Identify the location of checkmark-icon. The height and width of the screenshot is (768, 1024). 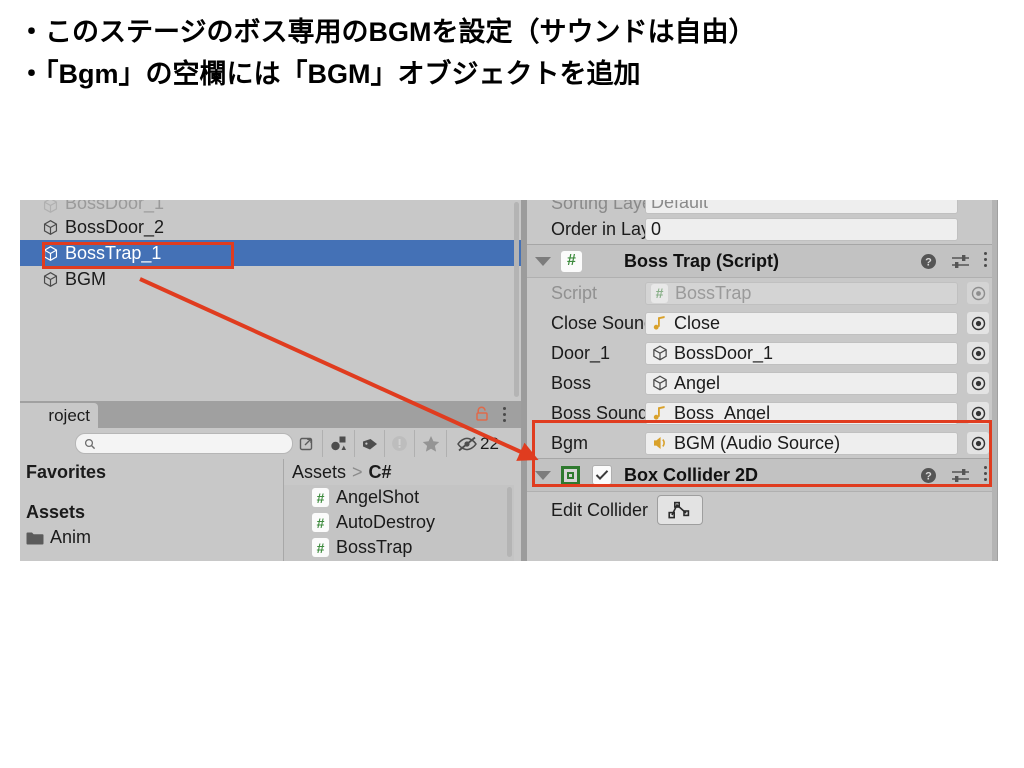
(602, 475).